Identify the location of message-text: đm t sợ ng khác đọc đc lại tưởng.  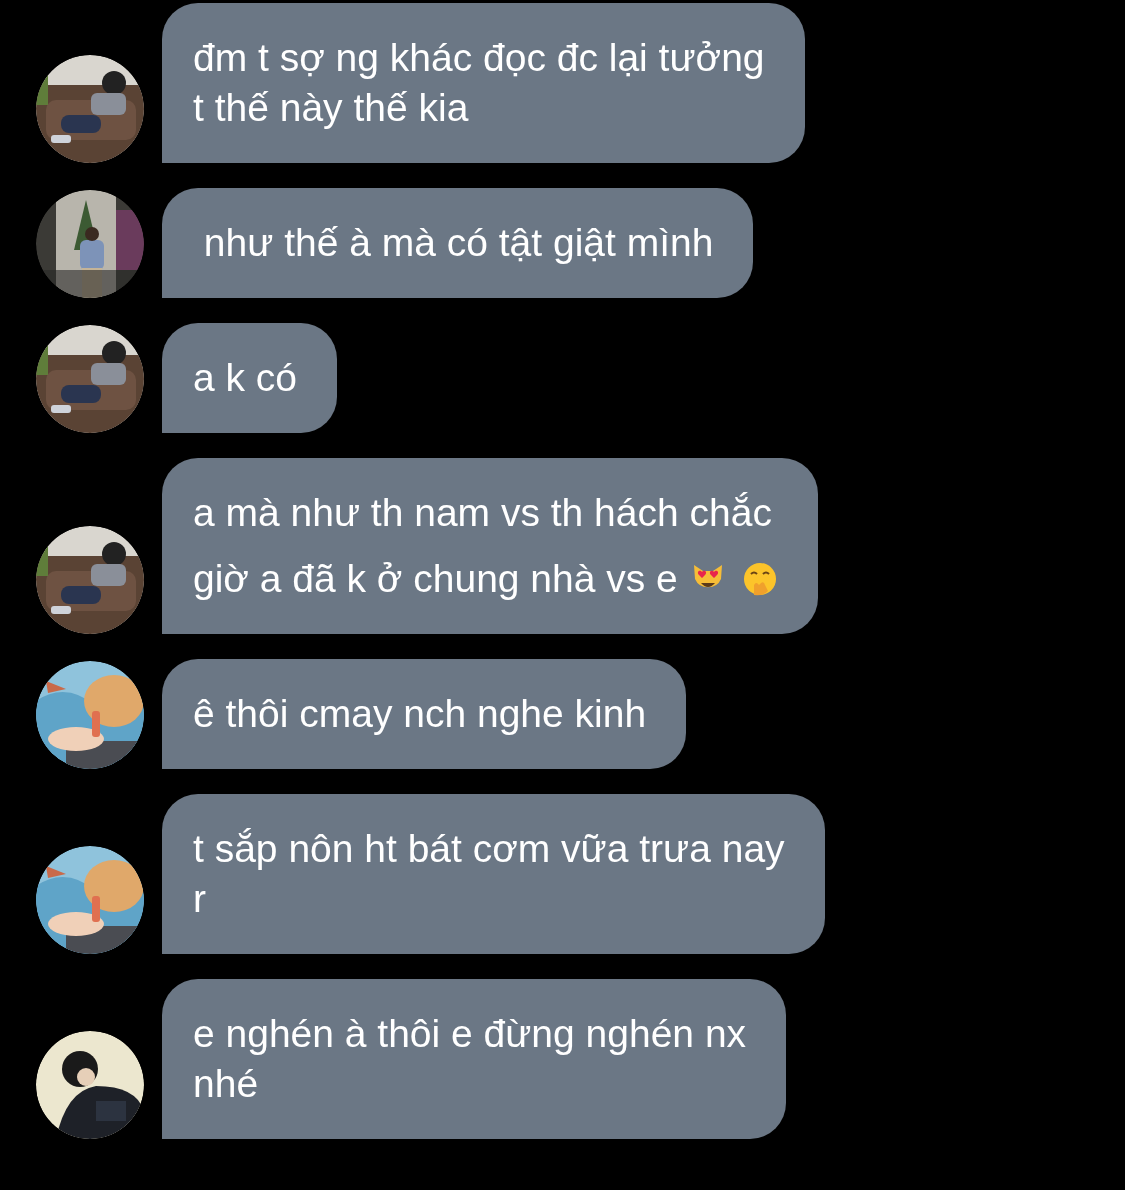
(479, 58).